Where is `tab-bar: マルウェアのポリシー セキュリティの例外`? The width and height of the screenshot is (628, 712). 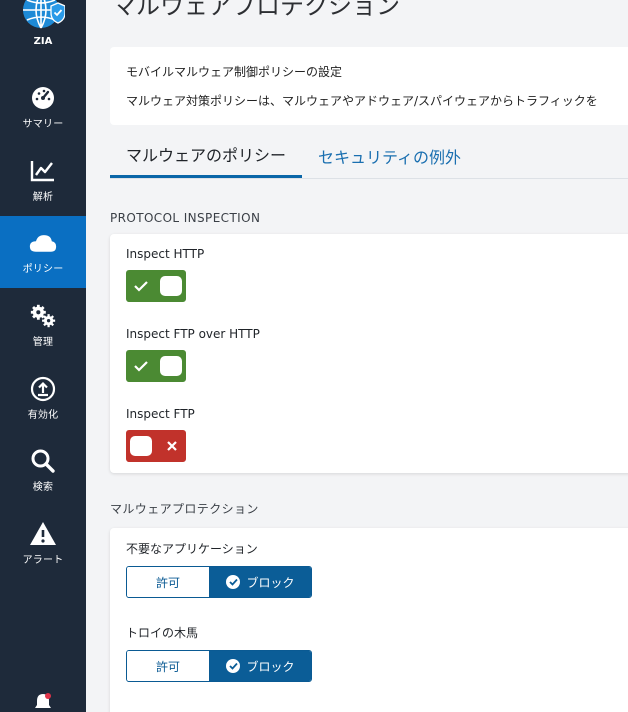
tab-bar: マルウェアのポリシー セキュリティの例外 is located at coordinates (369, 156).